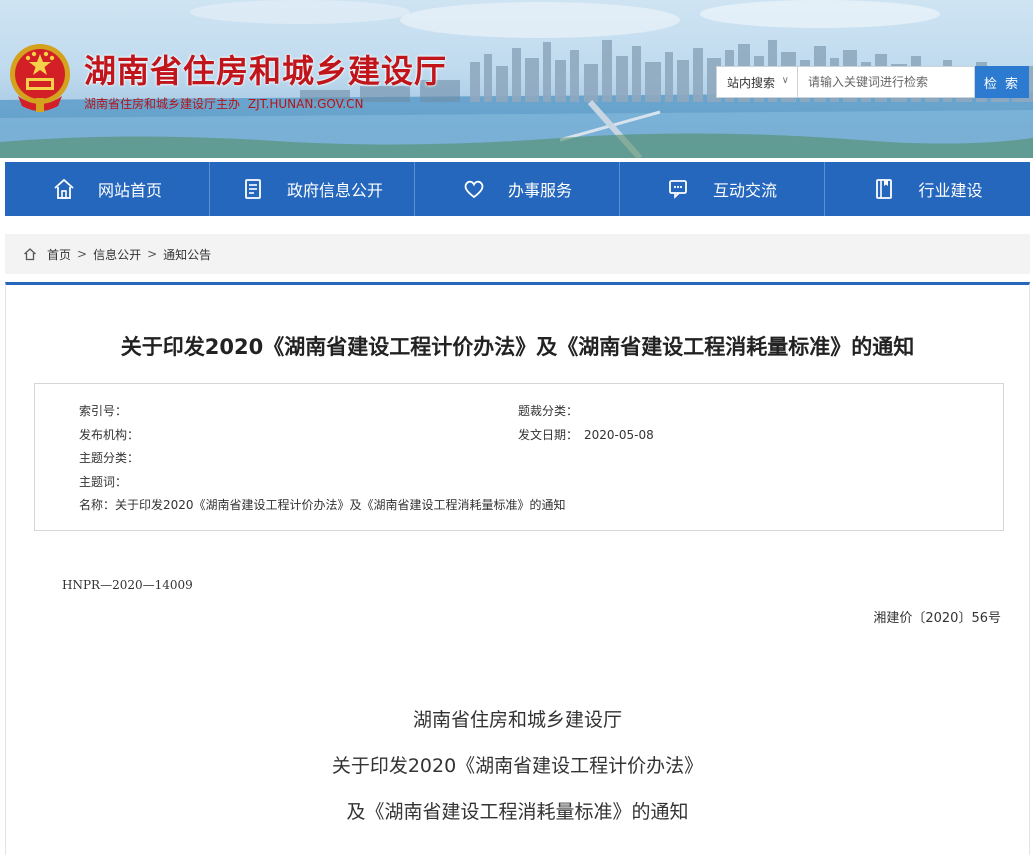 Image resolution: width=1033 pixels, height=855 pixels. I want to click on meta-topic: 题裁分类：, so click(551, 410).